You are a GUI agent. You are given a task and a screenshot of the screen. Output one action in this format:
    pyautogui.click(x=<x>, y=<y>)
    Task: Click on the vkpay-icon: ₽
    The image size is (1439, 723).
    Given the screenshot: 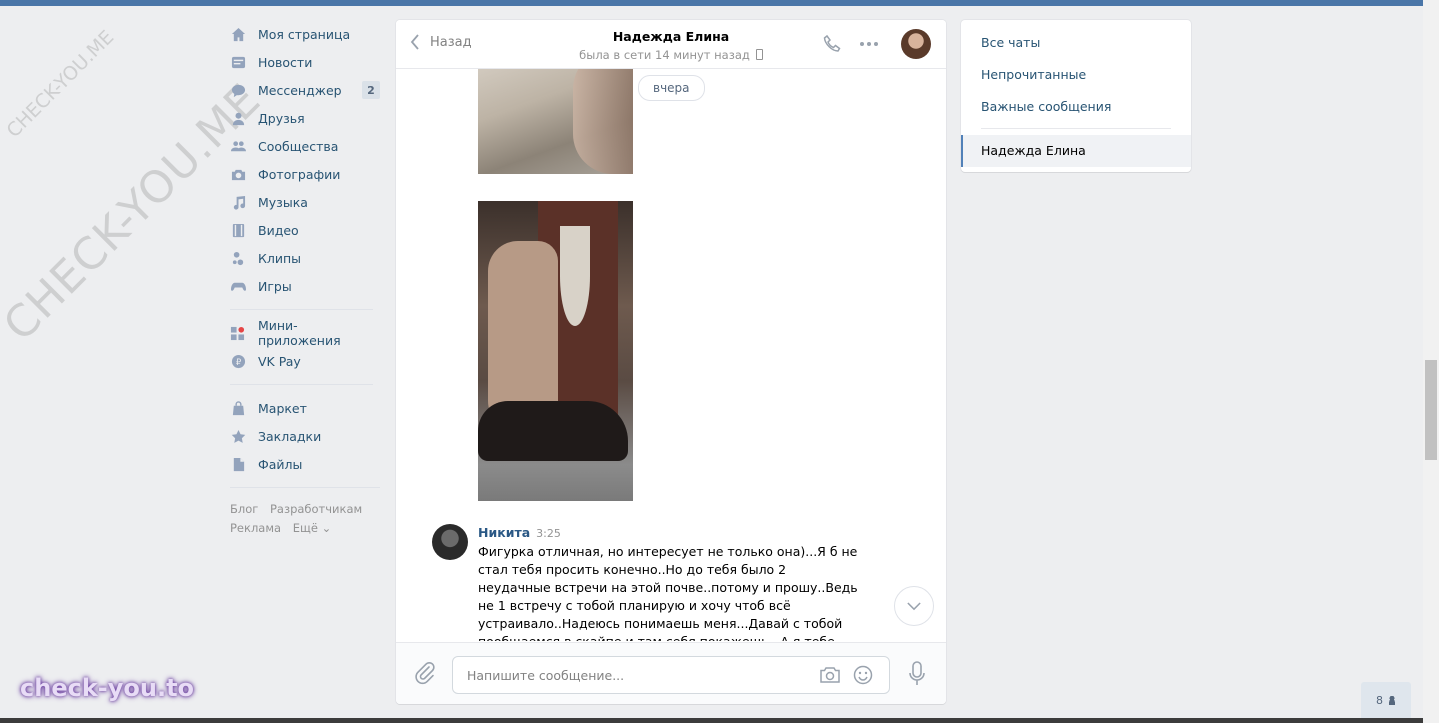 What is the action you would take?
    pyautogui.click(x=238, y=361)
    